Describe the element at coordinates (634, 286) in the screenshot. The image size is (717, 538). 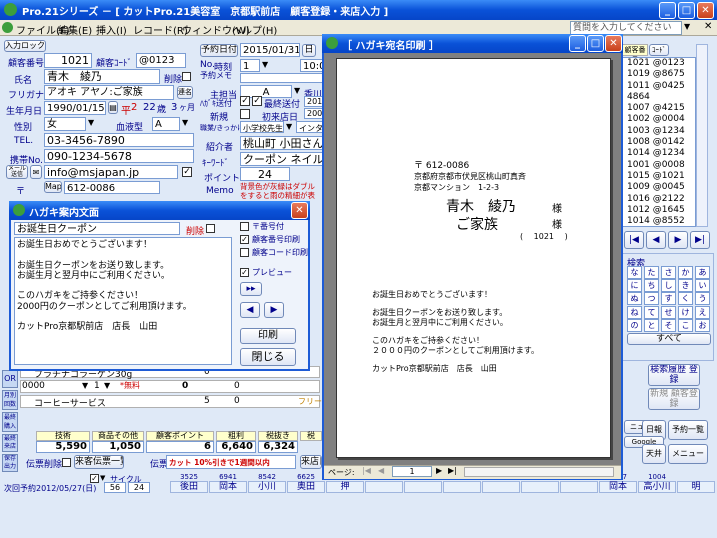
I see `kana-search-button: に` at that location.